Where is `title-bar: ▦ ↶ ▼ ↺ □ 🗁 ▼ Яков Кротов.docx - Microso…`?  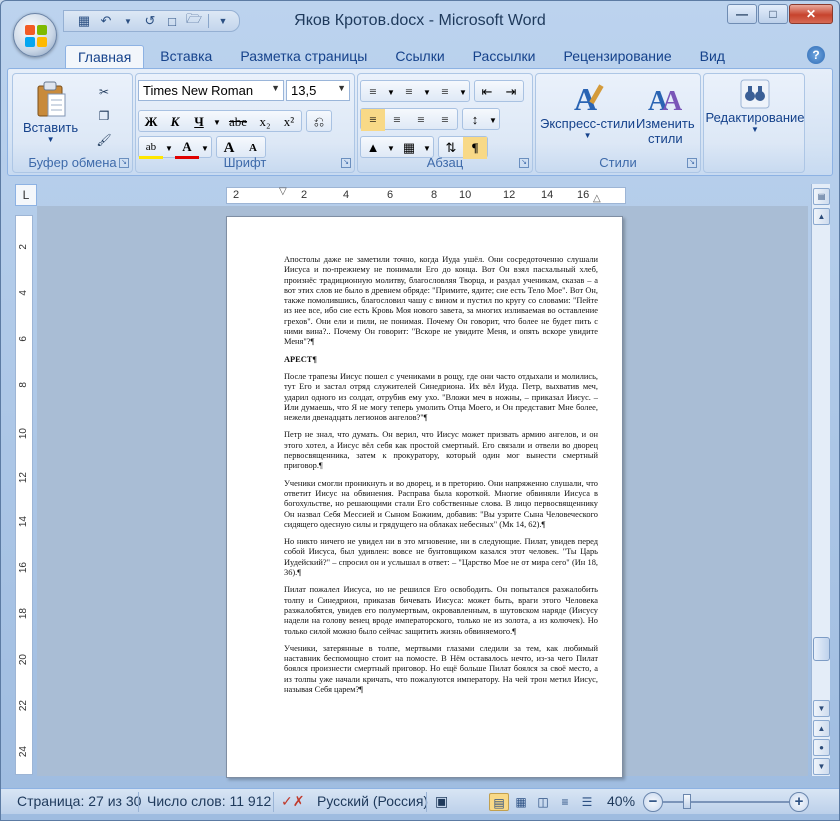 title-bar: ▦ ↶ ▼ ↺ □ 🗁 ▼ Яков Кротов.docx - Microso… is located at coordinates (420, 21).